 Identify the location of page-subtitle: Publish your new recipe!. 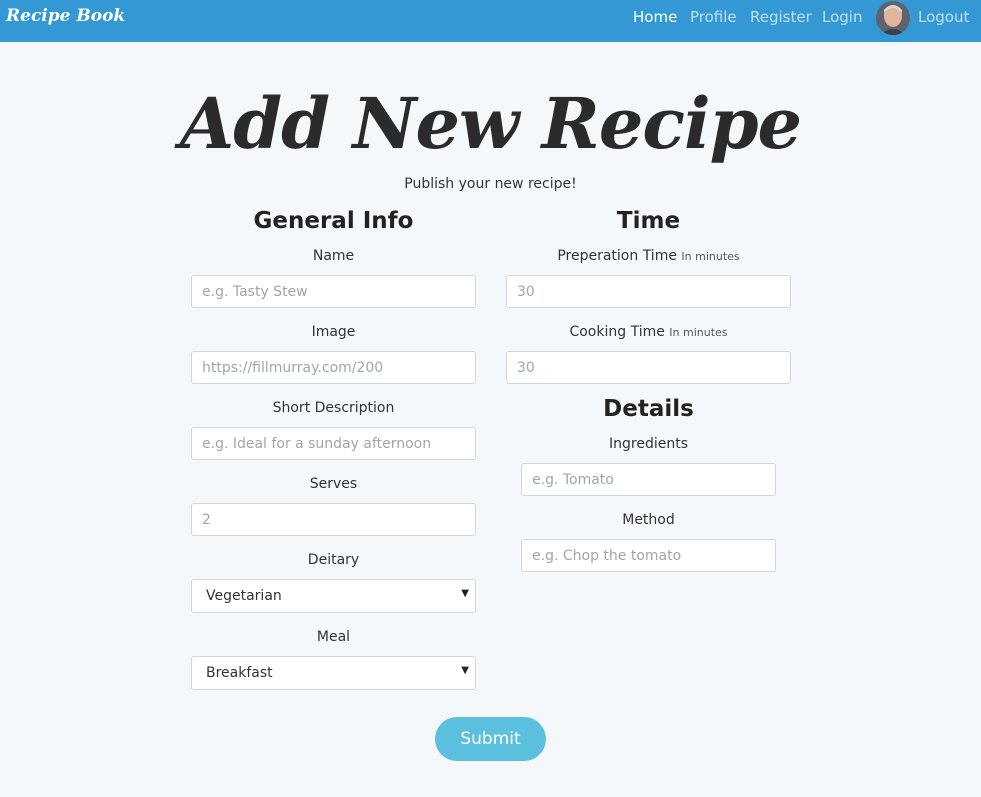
(490, 184).